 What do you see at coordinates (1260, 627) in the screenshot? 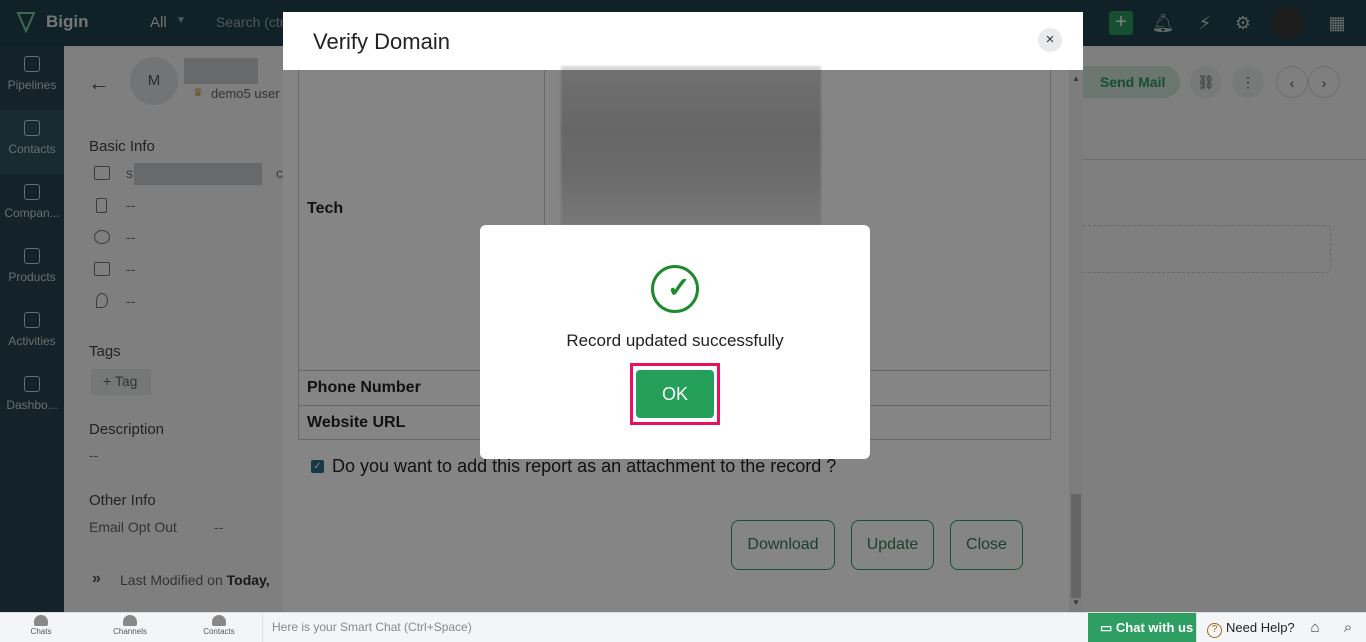
I see `need-help-label: Need Help?` at bounding box center [1260, 627].